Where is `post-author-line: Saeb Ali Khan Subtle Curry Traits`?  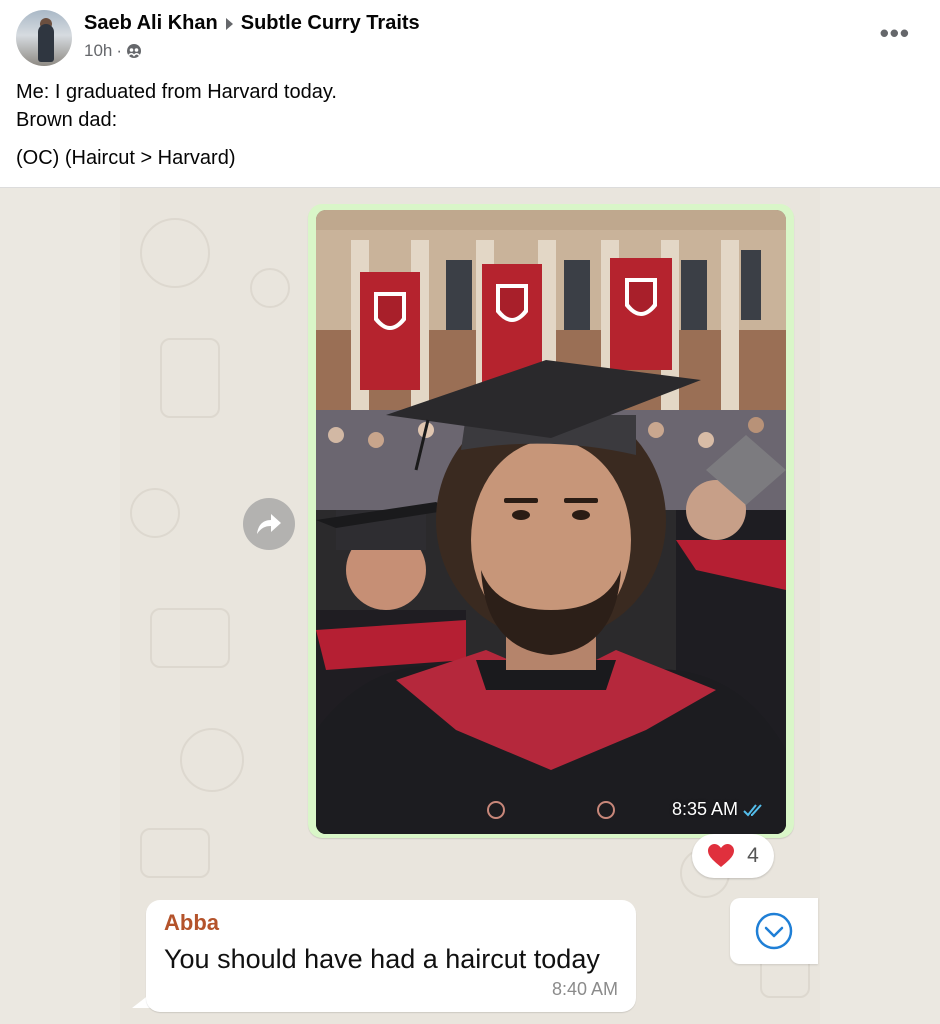 post-author-line: Saeb Ali Khan Subtle Curry Traits is located at coordinates (252, 23).